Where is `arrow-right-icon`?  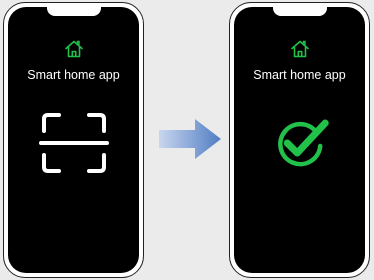
arrow-right-icon is located at coordinates (190, 139).